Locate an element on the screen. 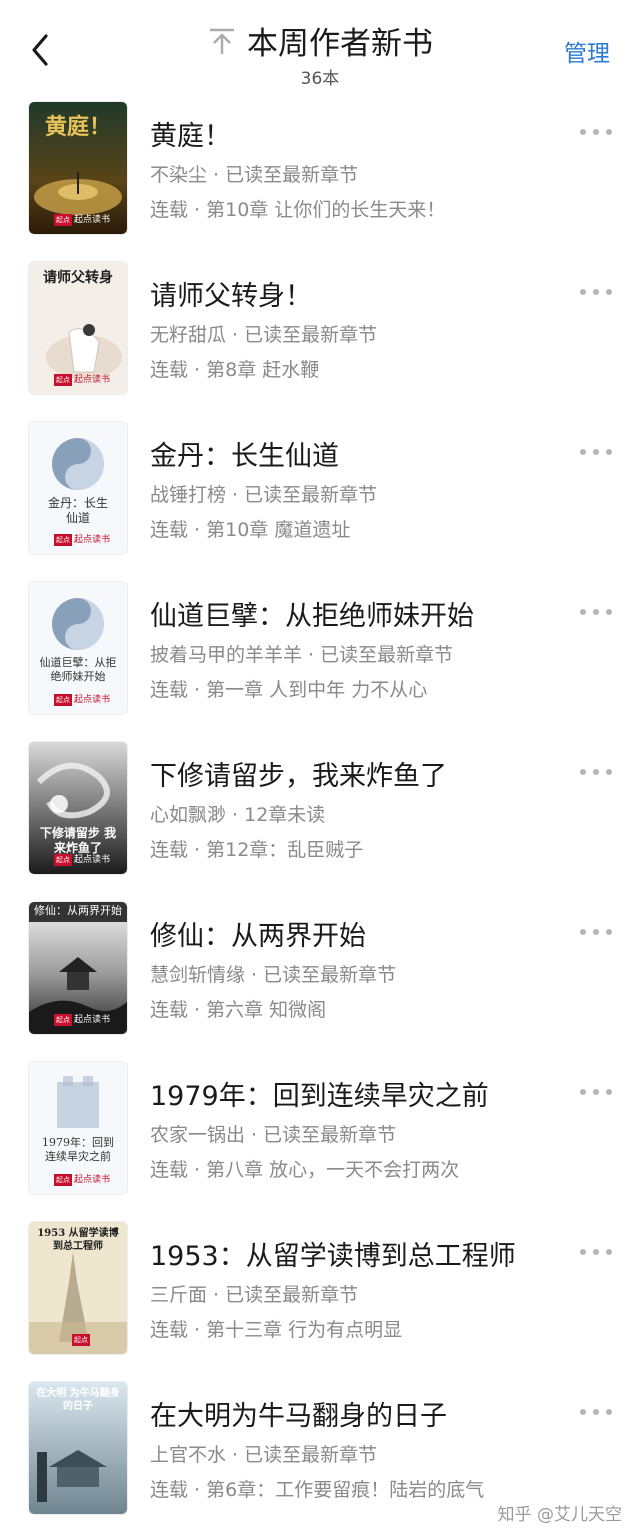 Image resolution: width=640 pixels, height=1540 pixels. book-latest-chapter: 连载 · 第12章：乱臣贼子 is located at coordinates (257, 850).